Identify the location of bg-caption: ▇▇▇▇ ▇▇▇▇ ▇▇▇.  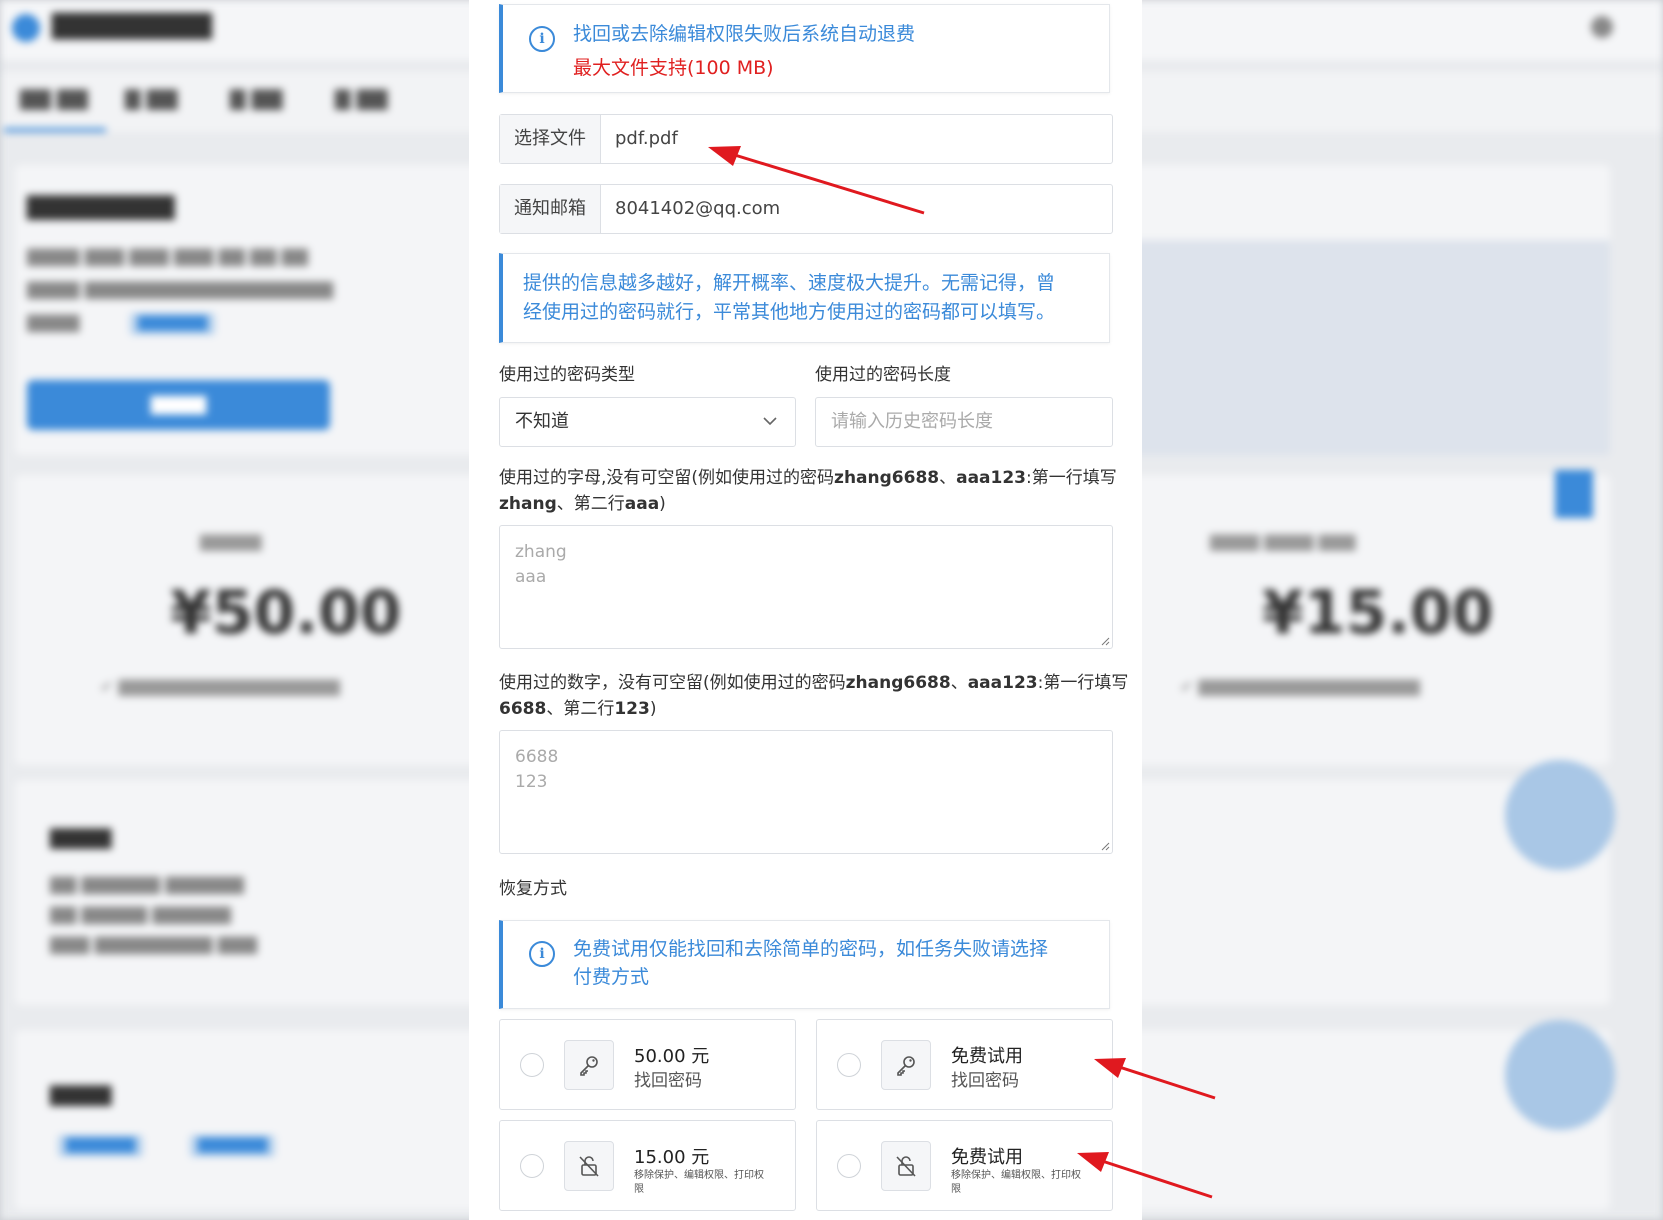
(1283, 541).